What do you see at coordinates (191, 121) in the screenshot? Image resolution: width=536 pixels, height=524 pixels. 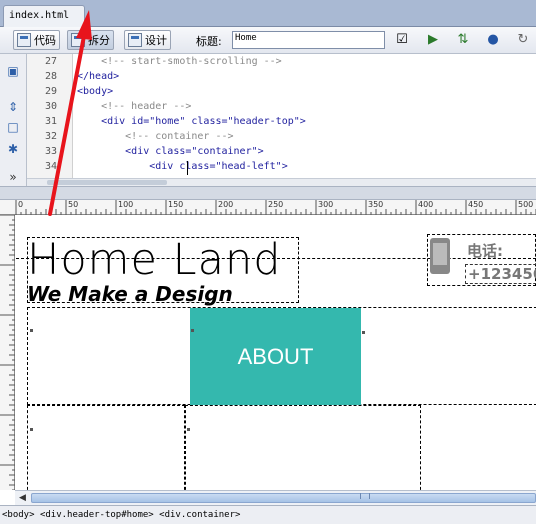 I see `code-line: <div id="home" class="header-top">` at bounding box center [191, 121].